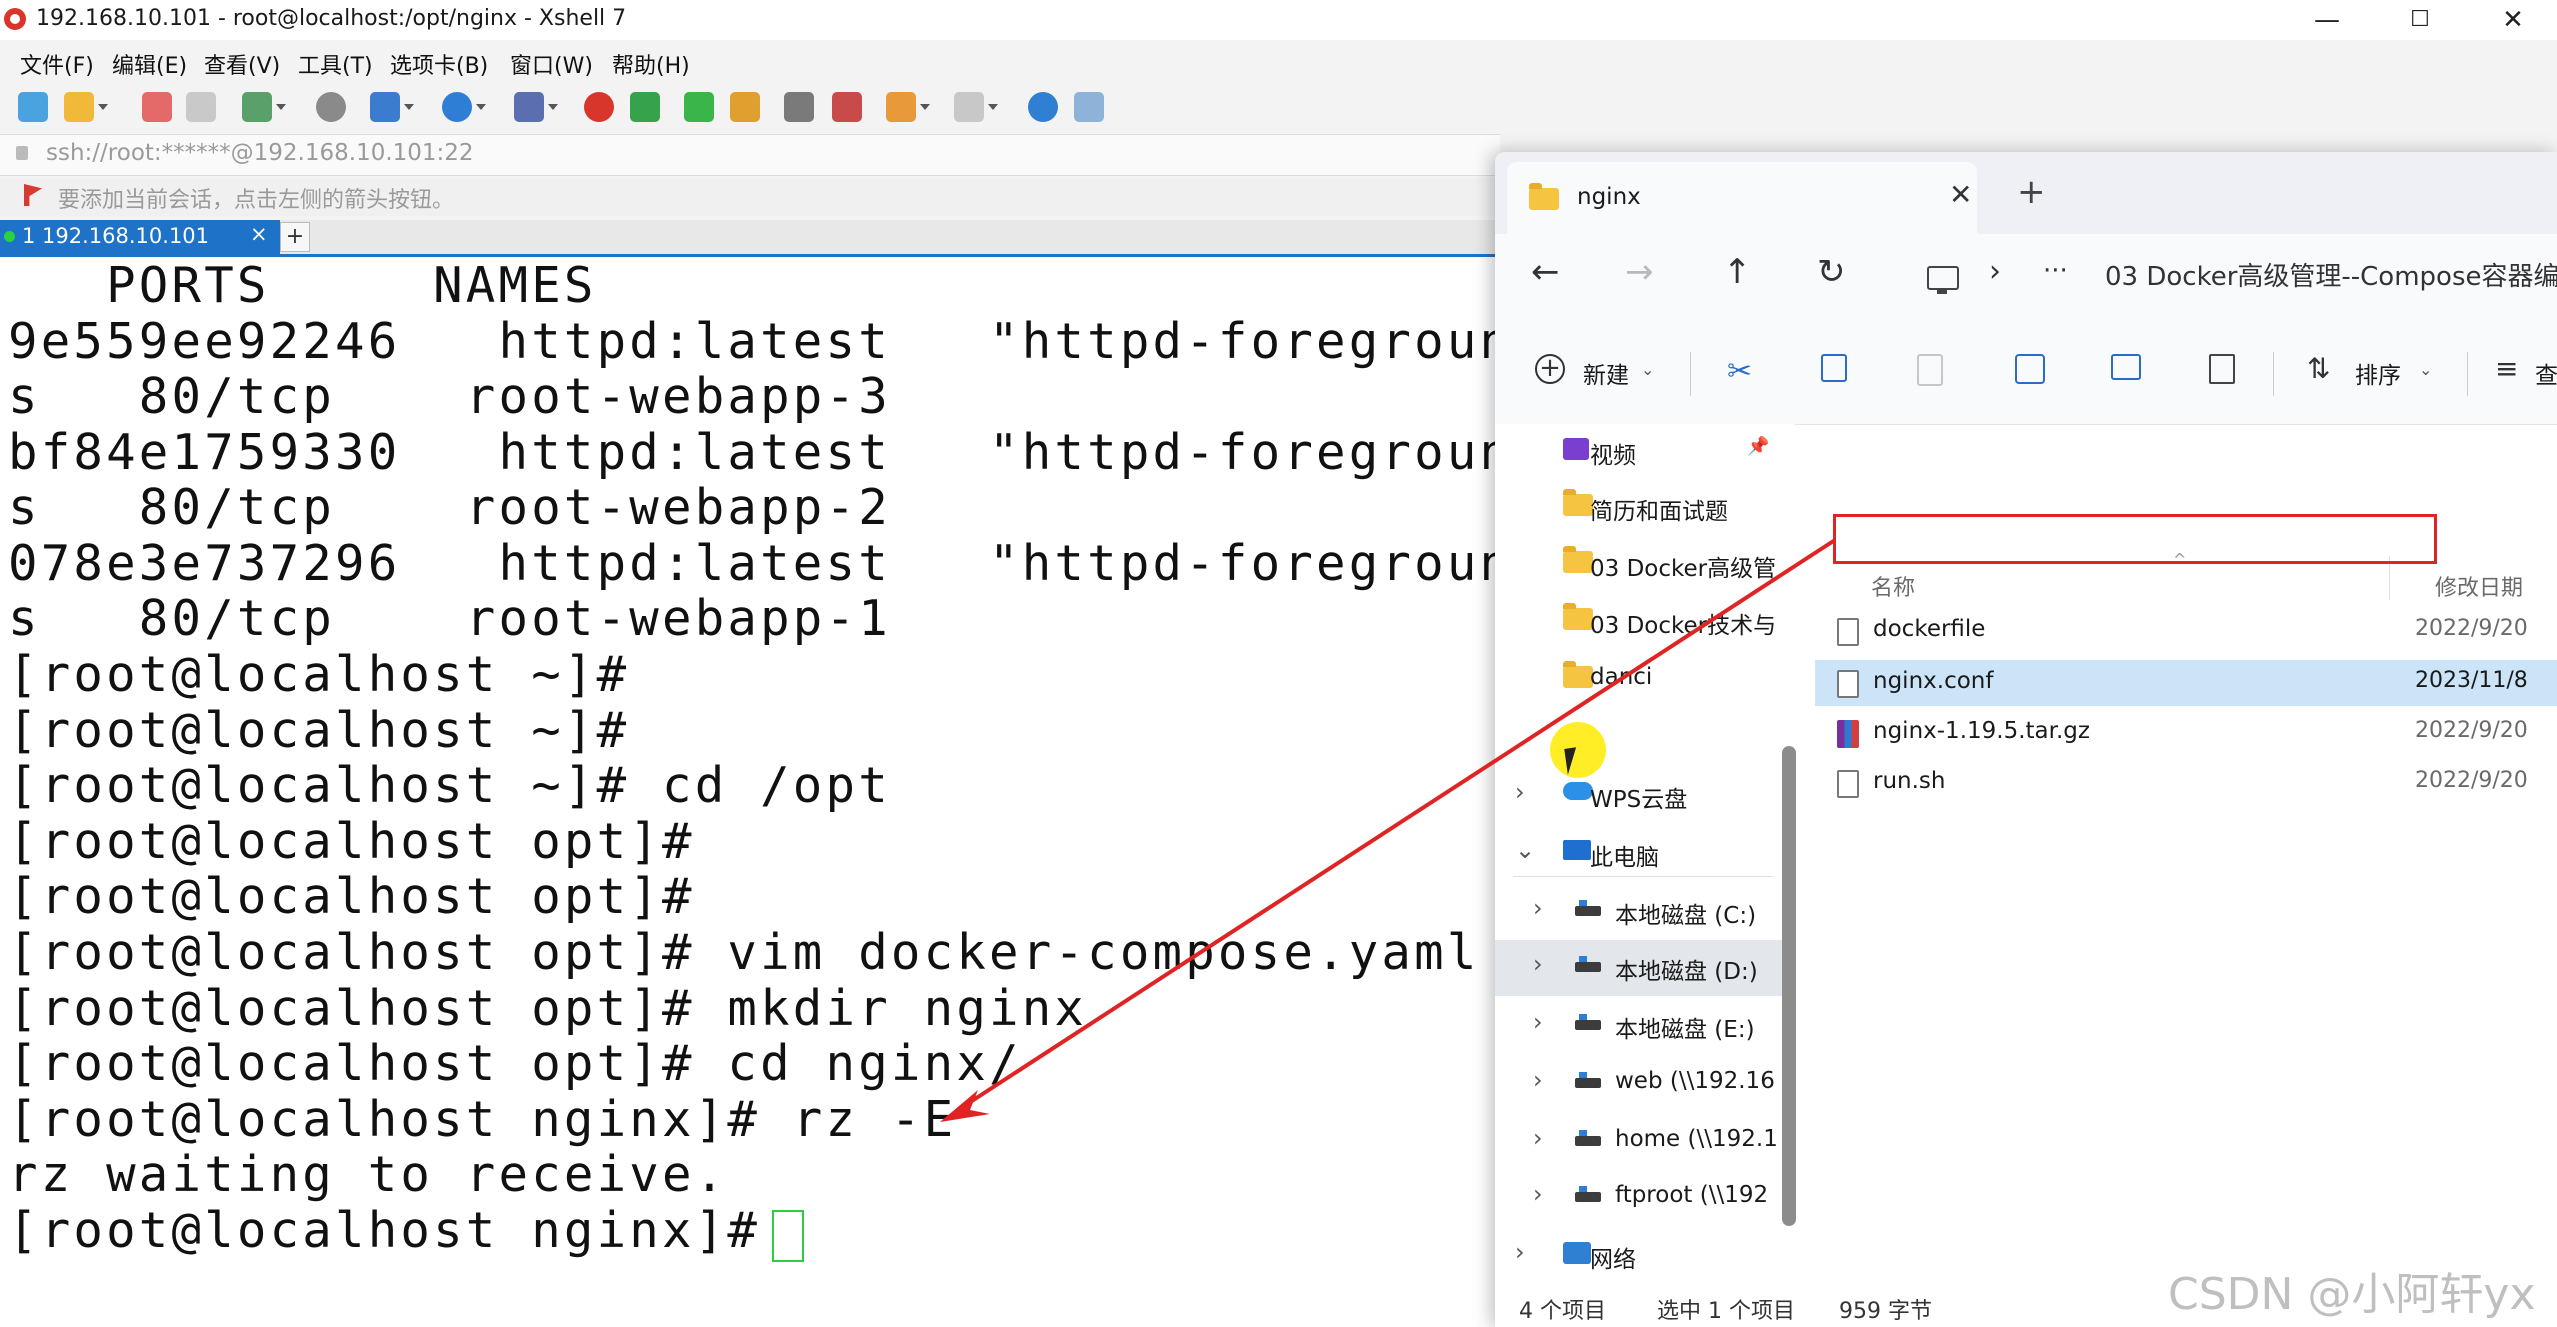  I want to click on reconnect-icon, so click(157, 107).